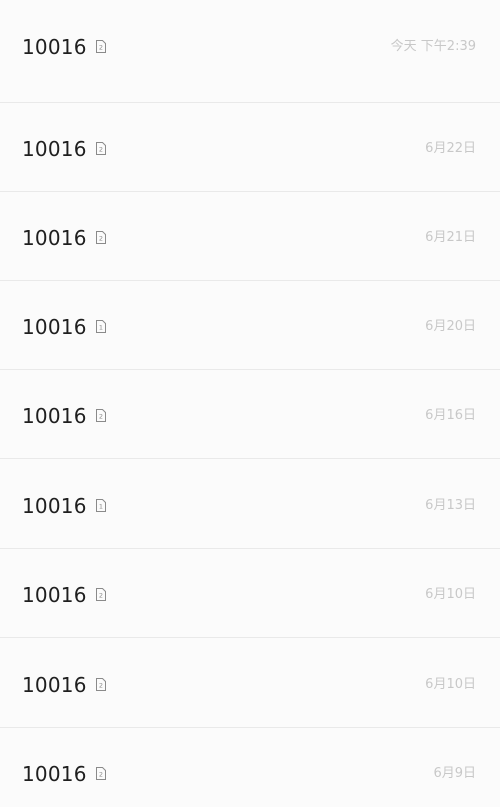  Describe the element at coordinates (450, 505) in the screenshot. I see `message-date: 6月13日` at that location.